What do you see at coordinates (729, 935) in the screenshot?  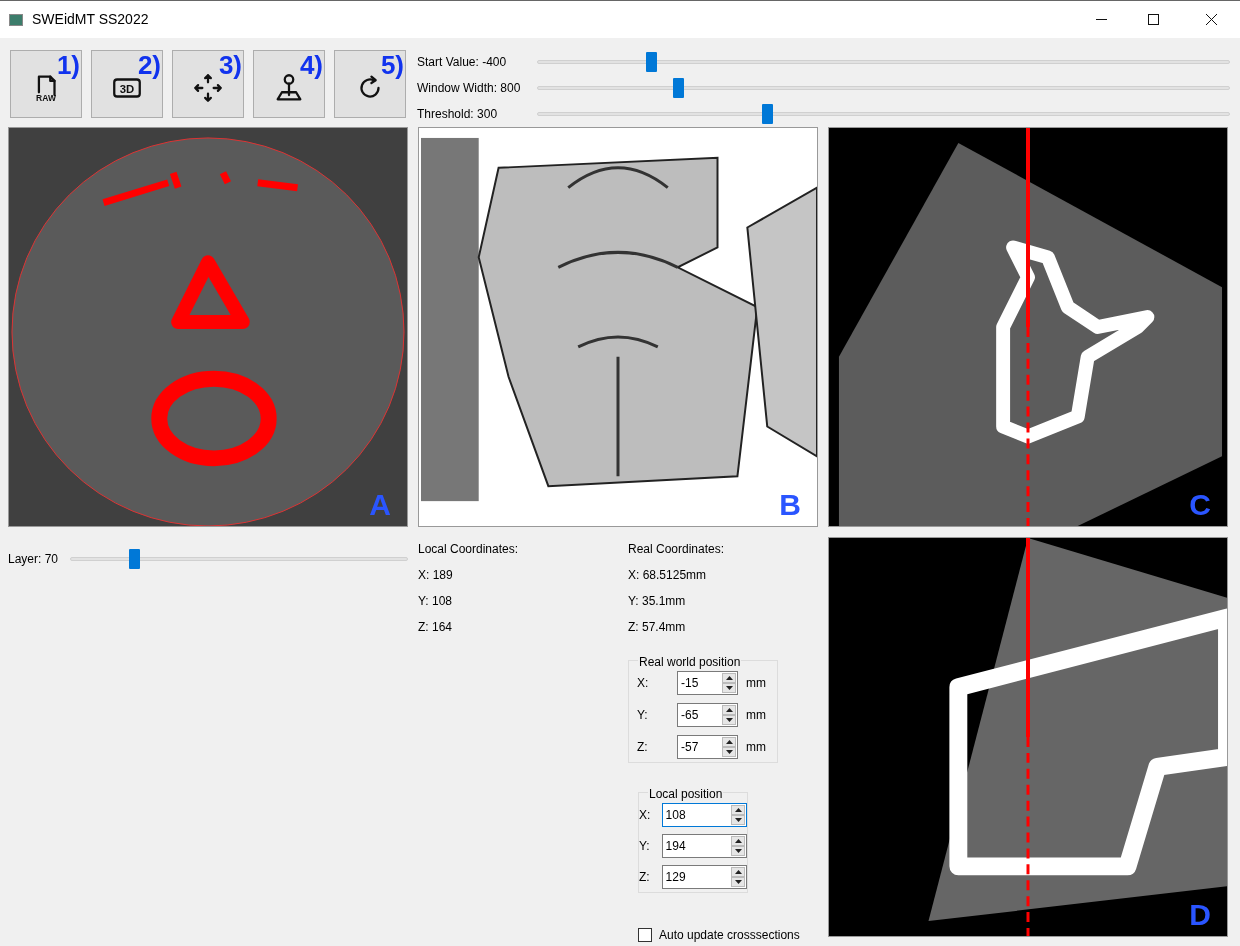 I see `checkbox-label: Auto update crosssections` at bounding box center [729, 935].